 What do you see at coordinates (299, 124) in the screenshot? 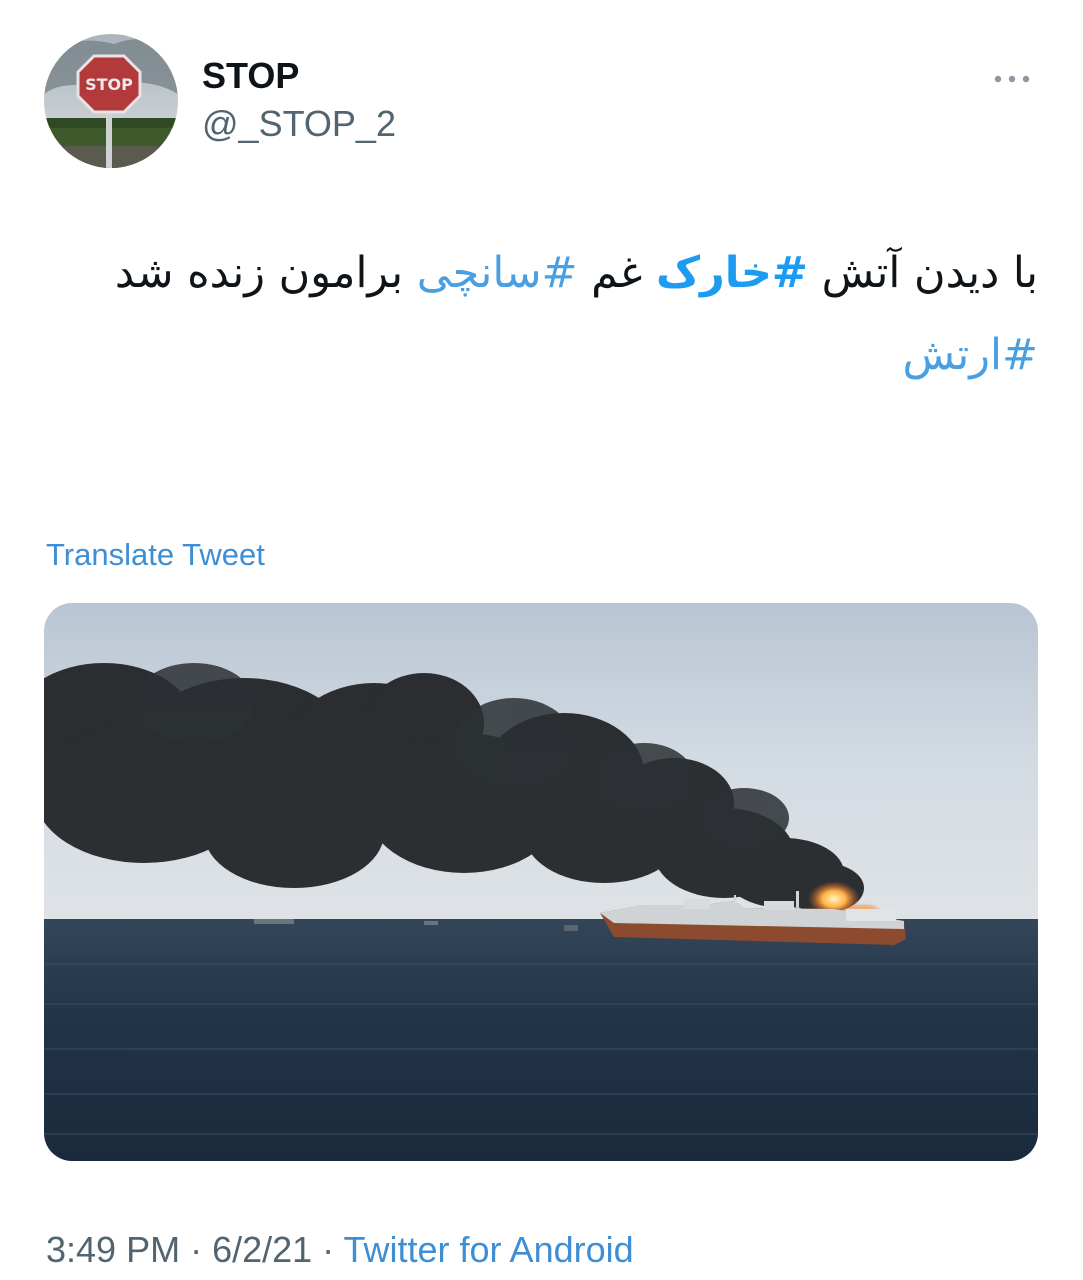
I see `author-handle: @_STOP_2` at bounding box center [299, 124].